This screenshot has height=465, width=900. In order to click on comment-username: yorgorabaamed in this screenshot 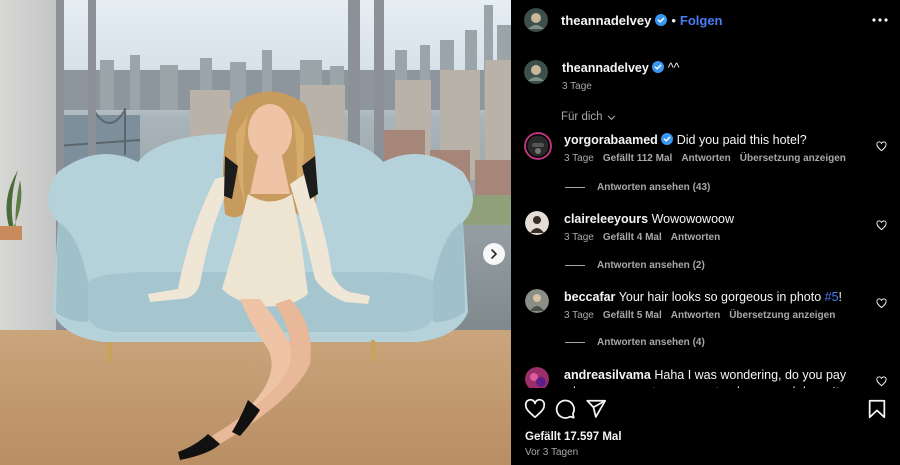, I will do `click(611, 140)`.